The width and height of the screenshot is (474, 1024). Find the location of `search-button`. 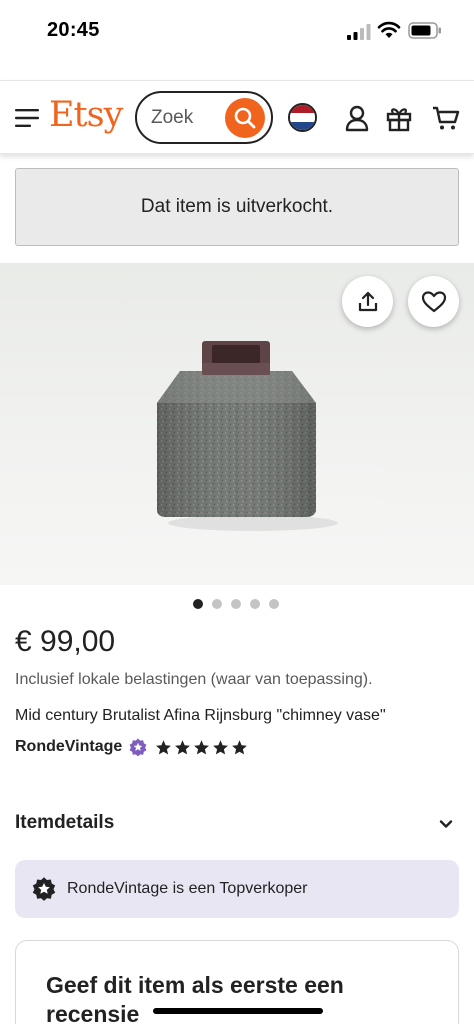

search-button is located at coordinates (245, 118).